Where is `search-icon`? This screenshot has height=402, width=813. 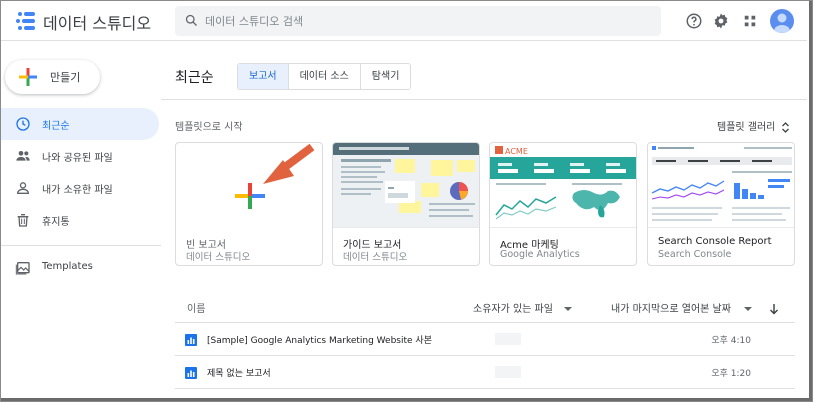 search-icon is located at coordinates (191, 20).